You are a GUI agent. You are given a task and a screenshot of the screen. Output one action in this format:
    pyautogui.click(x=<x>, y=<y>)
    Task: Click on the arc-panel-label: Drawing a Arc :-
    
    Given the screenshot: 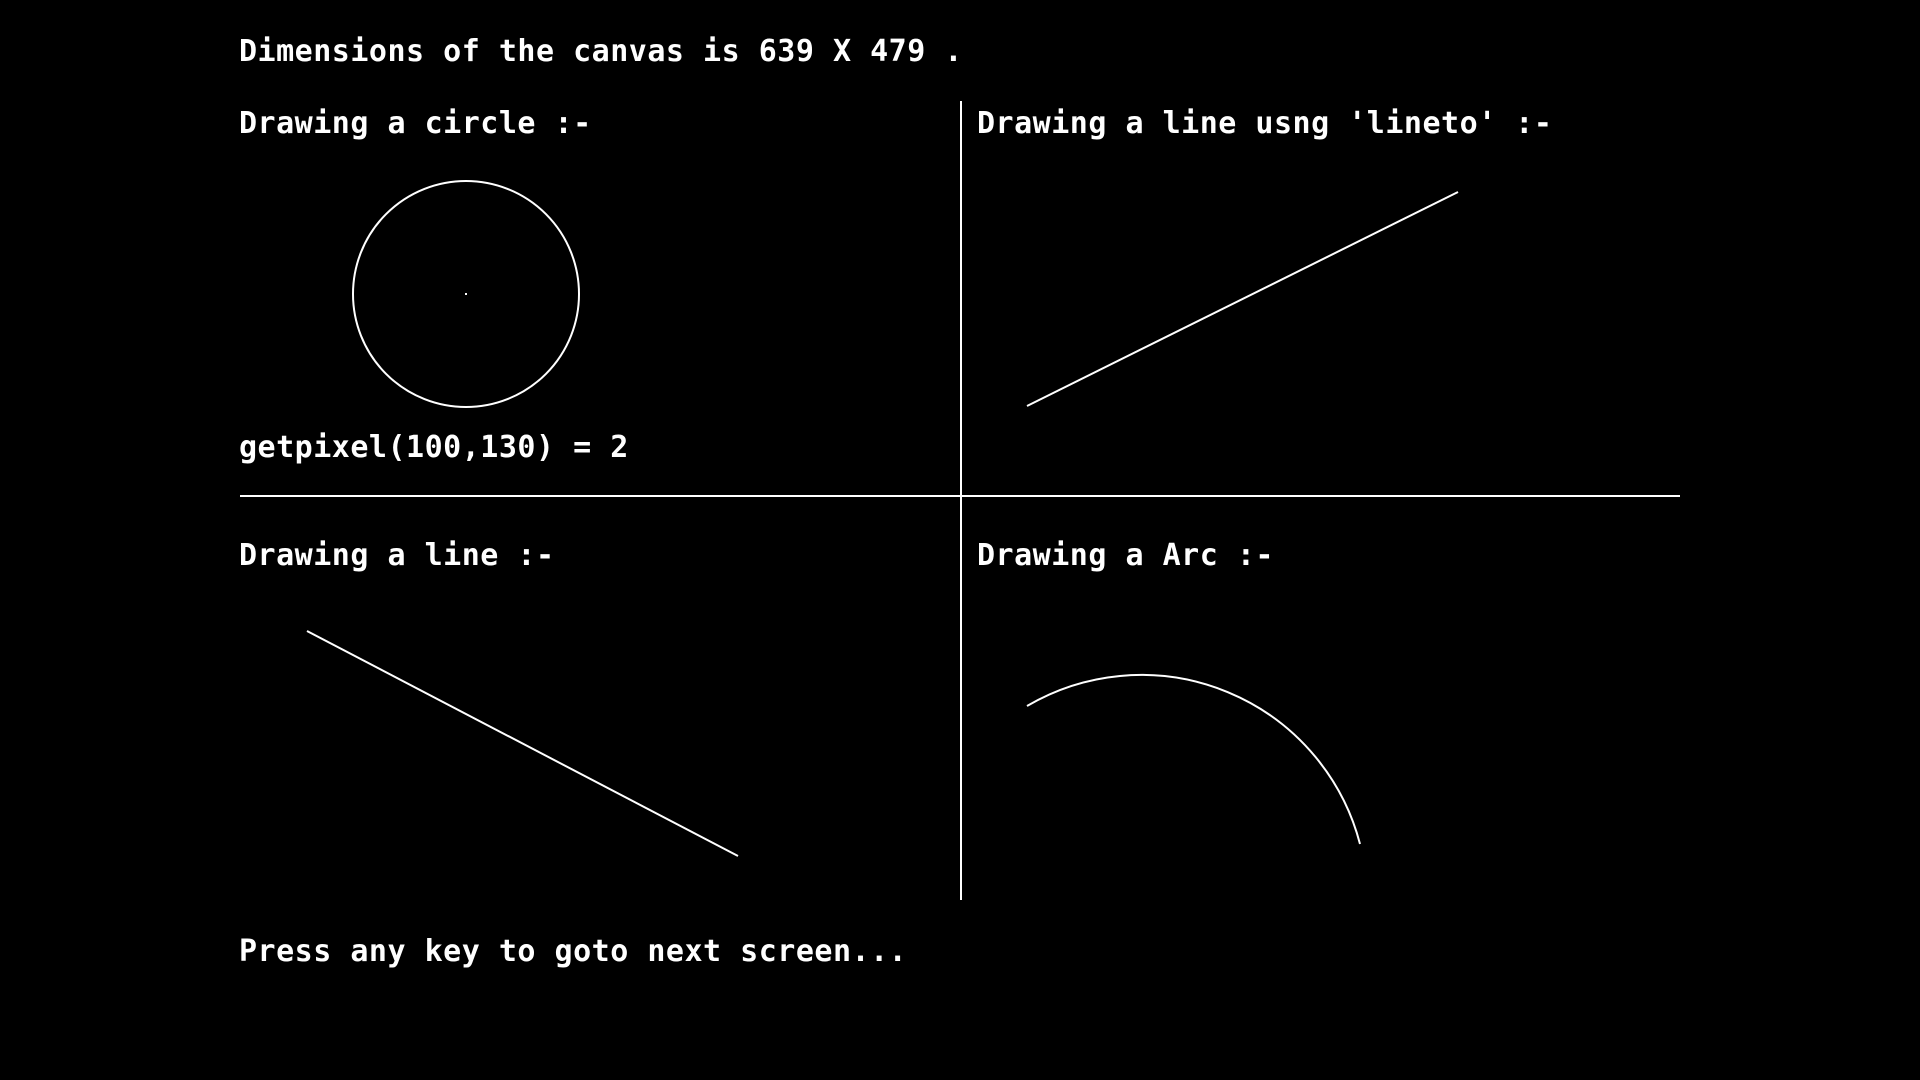 What is the action you would take?
    pyautogui.click(x=1125, y=555)
    